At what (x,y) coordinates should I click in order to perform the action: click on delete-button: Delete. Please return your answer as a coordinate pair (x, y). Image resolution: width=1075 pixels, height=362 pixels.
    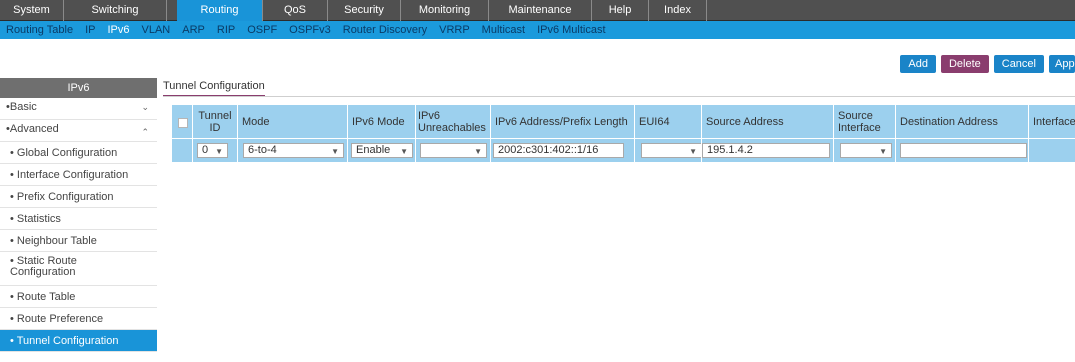
    Looking at the image, I should click on (964, 64).